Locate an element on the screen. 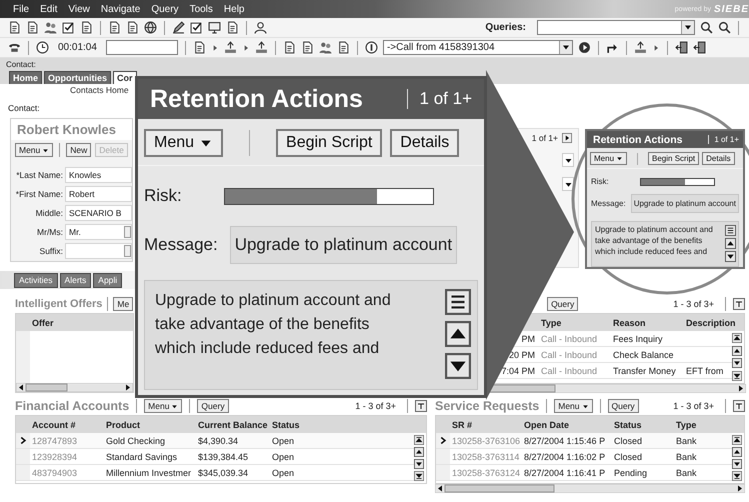 Image resolution: width=749 pixels, height=502 pixels. menu-item: File is located at coordinates (21, 9).